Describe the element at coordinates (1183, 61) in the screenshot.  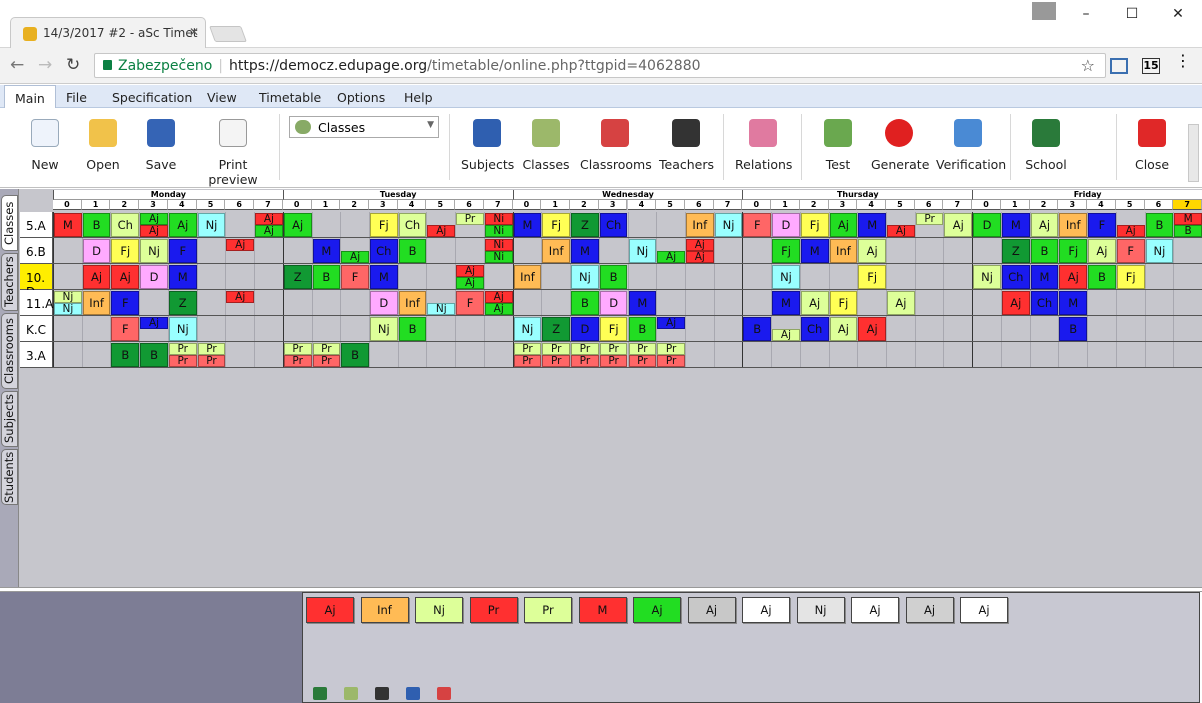
I see `menu-dots-icon: ⋮` at that location.